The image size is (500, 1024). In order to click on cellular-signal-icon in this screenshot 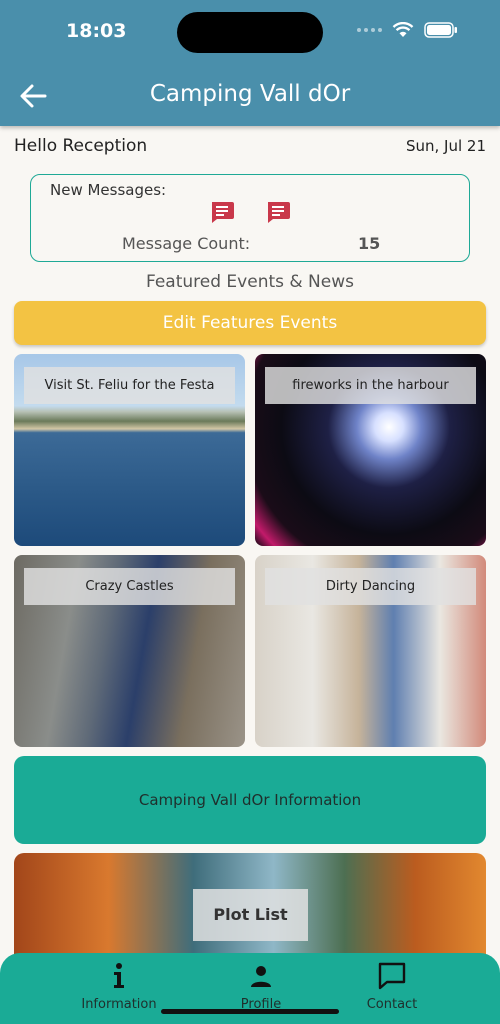, I will do `click(369, 30)`.